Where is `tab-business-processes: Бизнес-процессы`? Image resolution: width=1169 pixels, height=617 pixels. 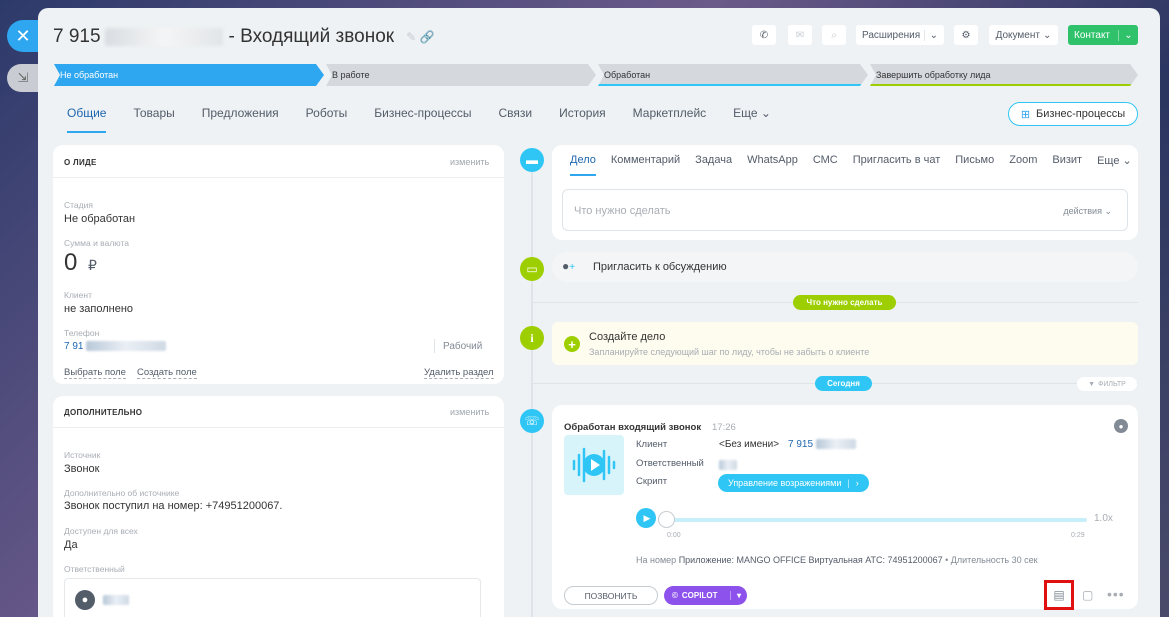 tab-business-processes: Бизнес-процессы is located at coordinates (422, 118).